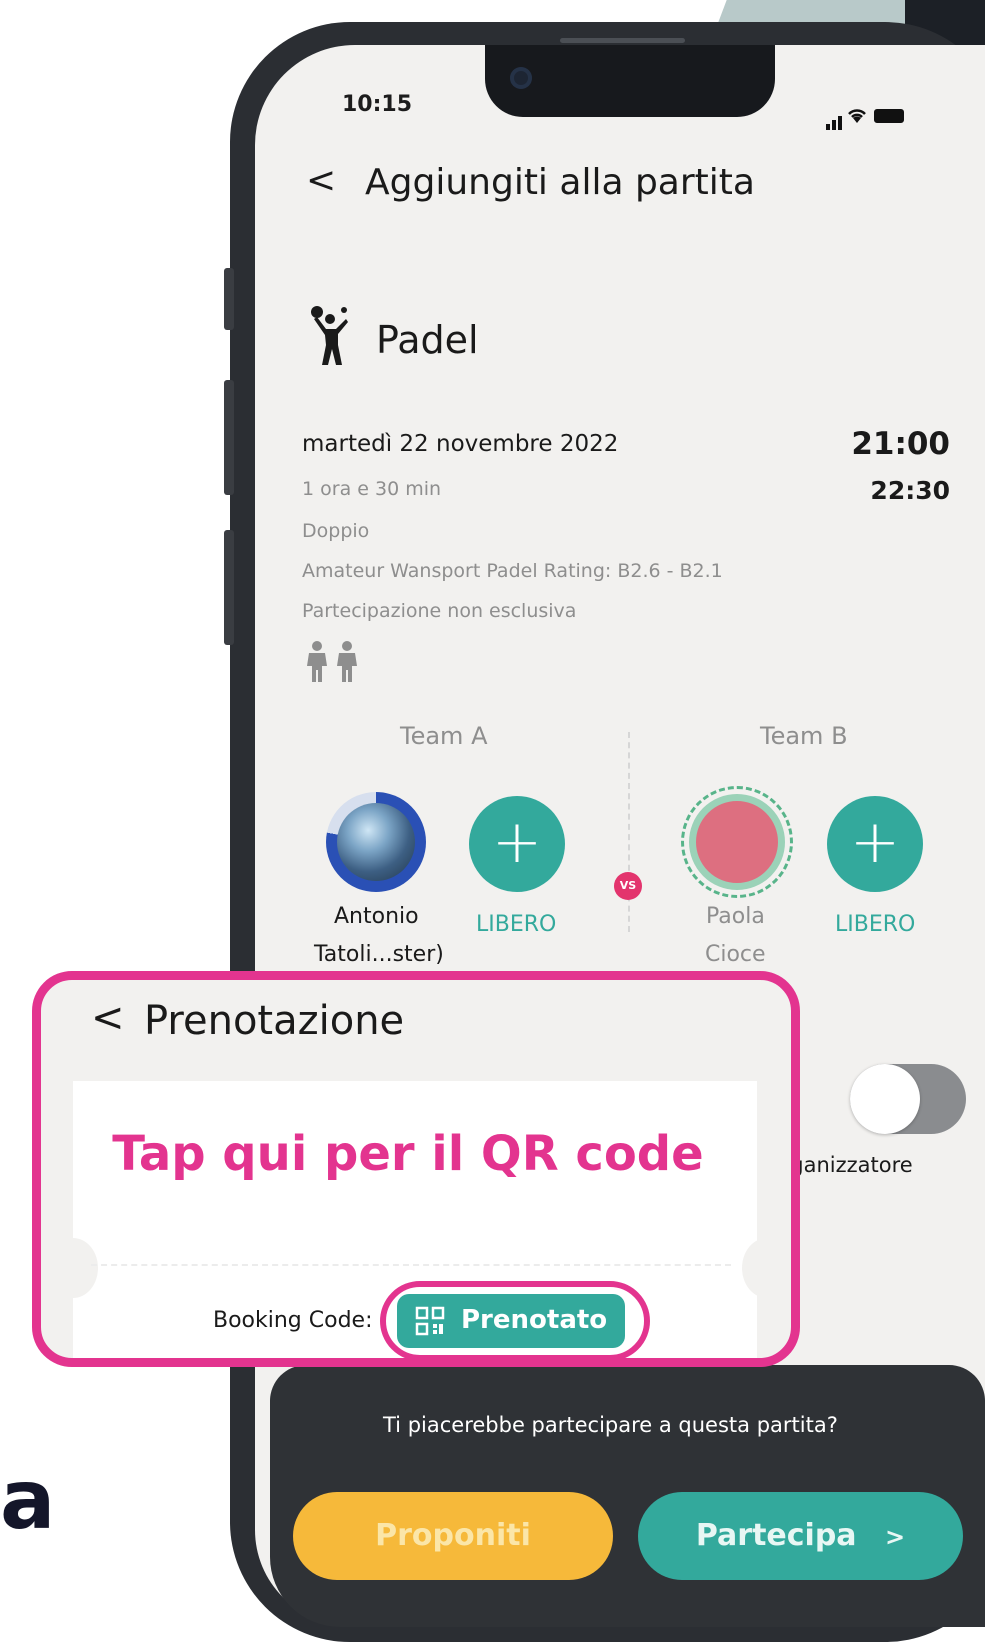 The width and height of the screenshot is (985, 1642). What do you see at coordinates (560, 182) in the screenshot?
I see `page-title: Aggiungiti alla partita` at bounding box center [560, 182].